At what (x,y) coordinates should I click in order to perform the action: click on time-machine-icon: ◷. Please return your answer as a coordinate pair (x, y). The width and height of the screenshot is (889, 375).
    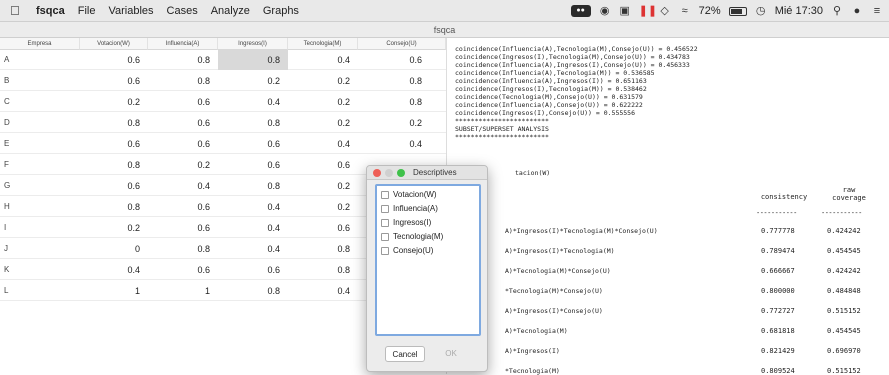
    Looking at the image, I should click on (761, 11).